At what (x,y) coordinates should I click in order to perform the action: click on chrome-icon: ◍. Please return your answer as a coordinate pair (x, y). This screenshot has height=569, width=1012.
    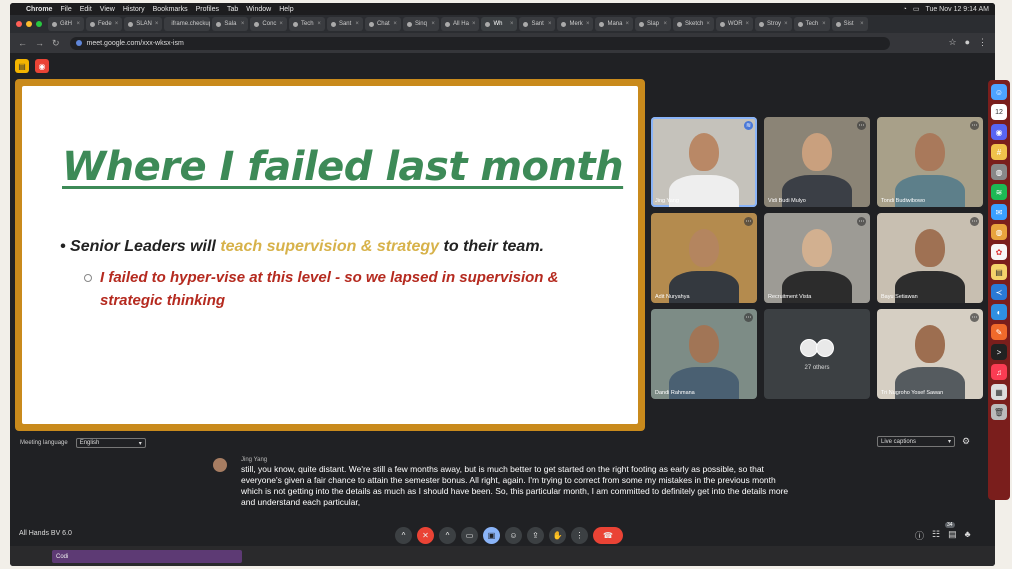
    Looking at the image, I should click on (999, 172).